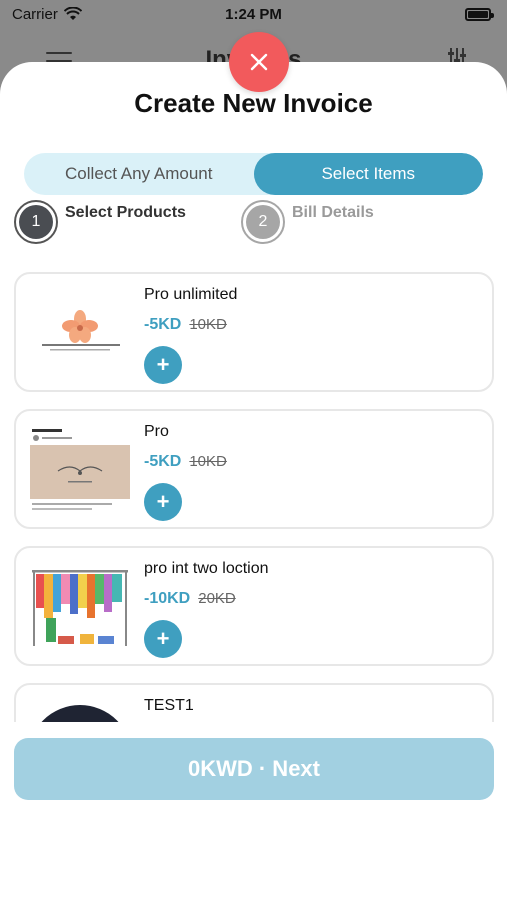 The image size is (507, 900). I want to click on battery-icon, so click(479, 14).